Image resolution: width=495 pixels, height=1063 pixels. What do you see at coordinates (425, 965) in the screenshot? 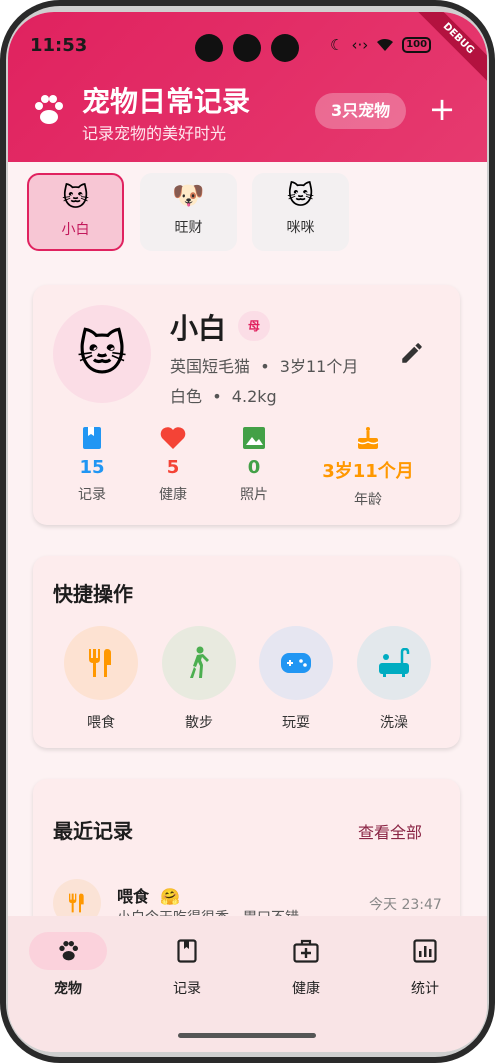
I see `nav-stats: 统计` at bounding box center [425, 965].